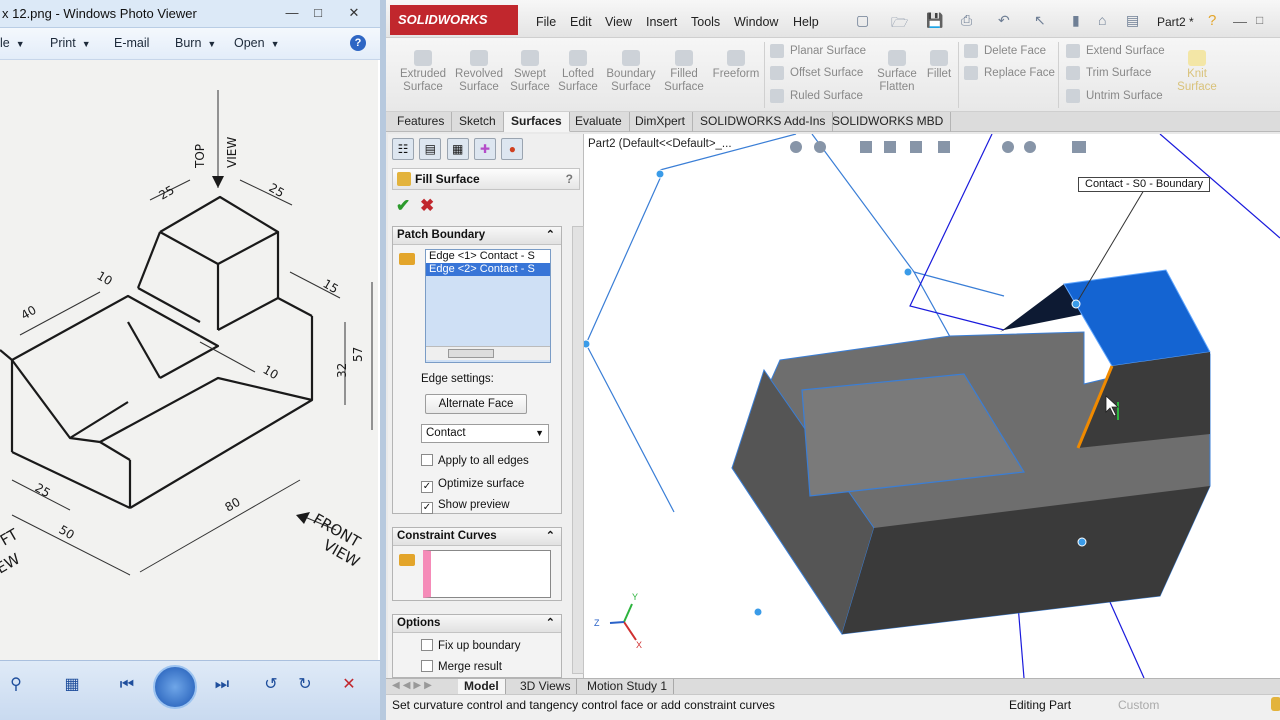 Image resolution: width=1280 pixels, height=720 pixels. Describe the element at coordinates (421, 122) in the screenshot. I see `tab-features: Features` at that location.